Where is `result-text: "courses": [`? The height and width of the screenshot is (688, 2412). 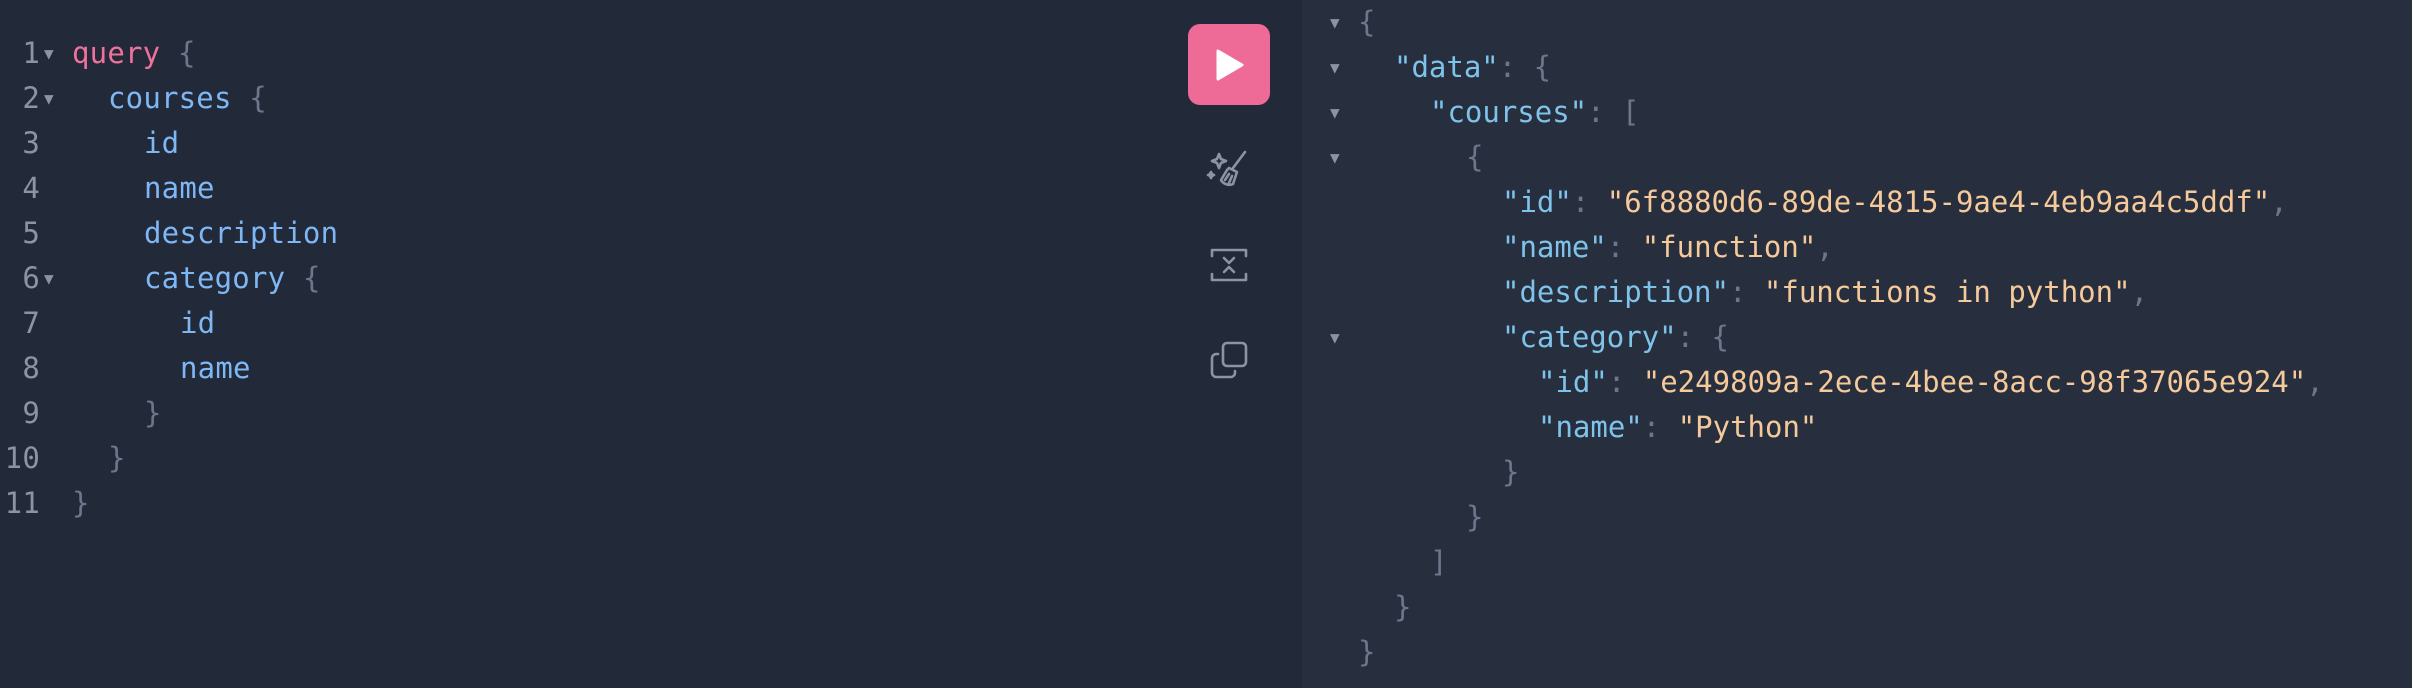
result-text: "courses": [ is located at coordinates (1535, 112).